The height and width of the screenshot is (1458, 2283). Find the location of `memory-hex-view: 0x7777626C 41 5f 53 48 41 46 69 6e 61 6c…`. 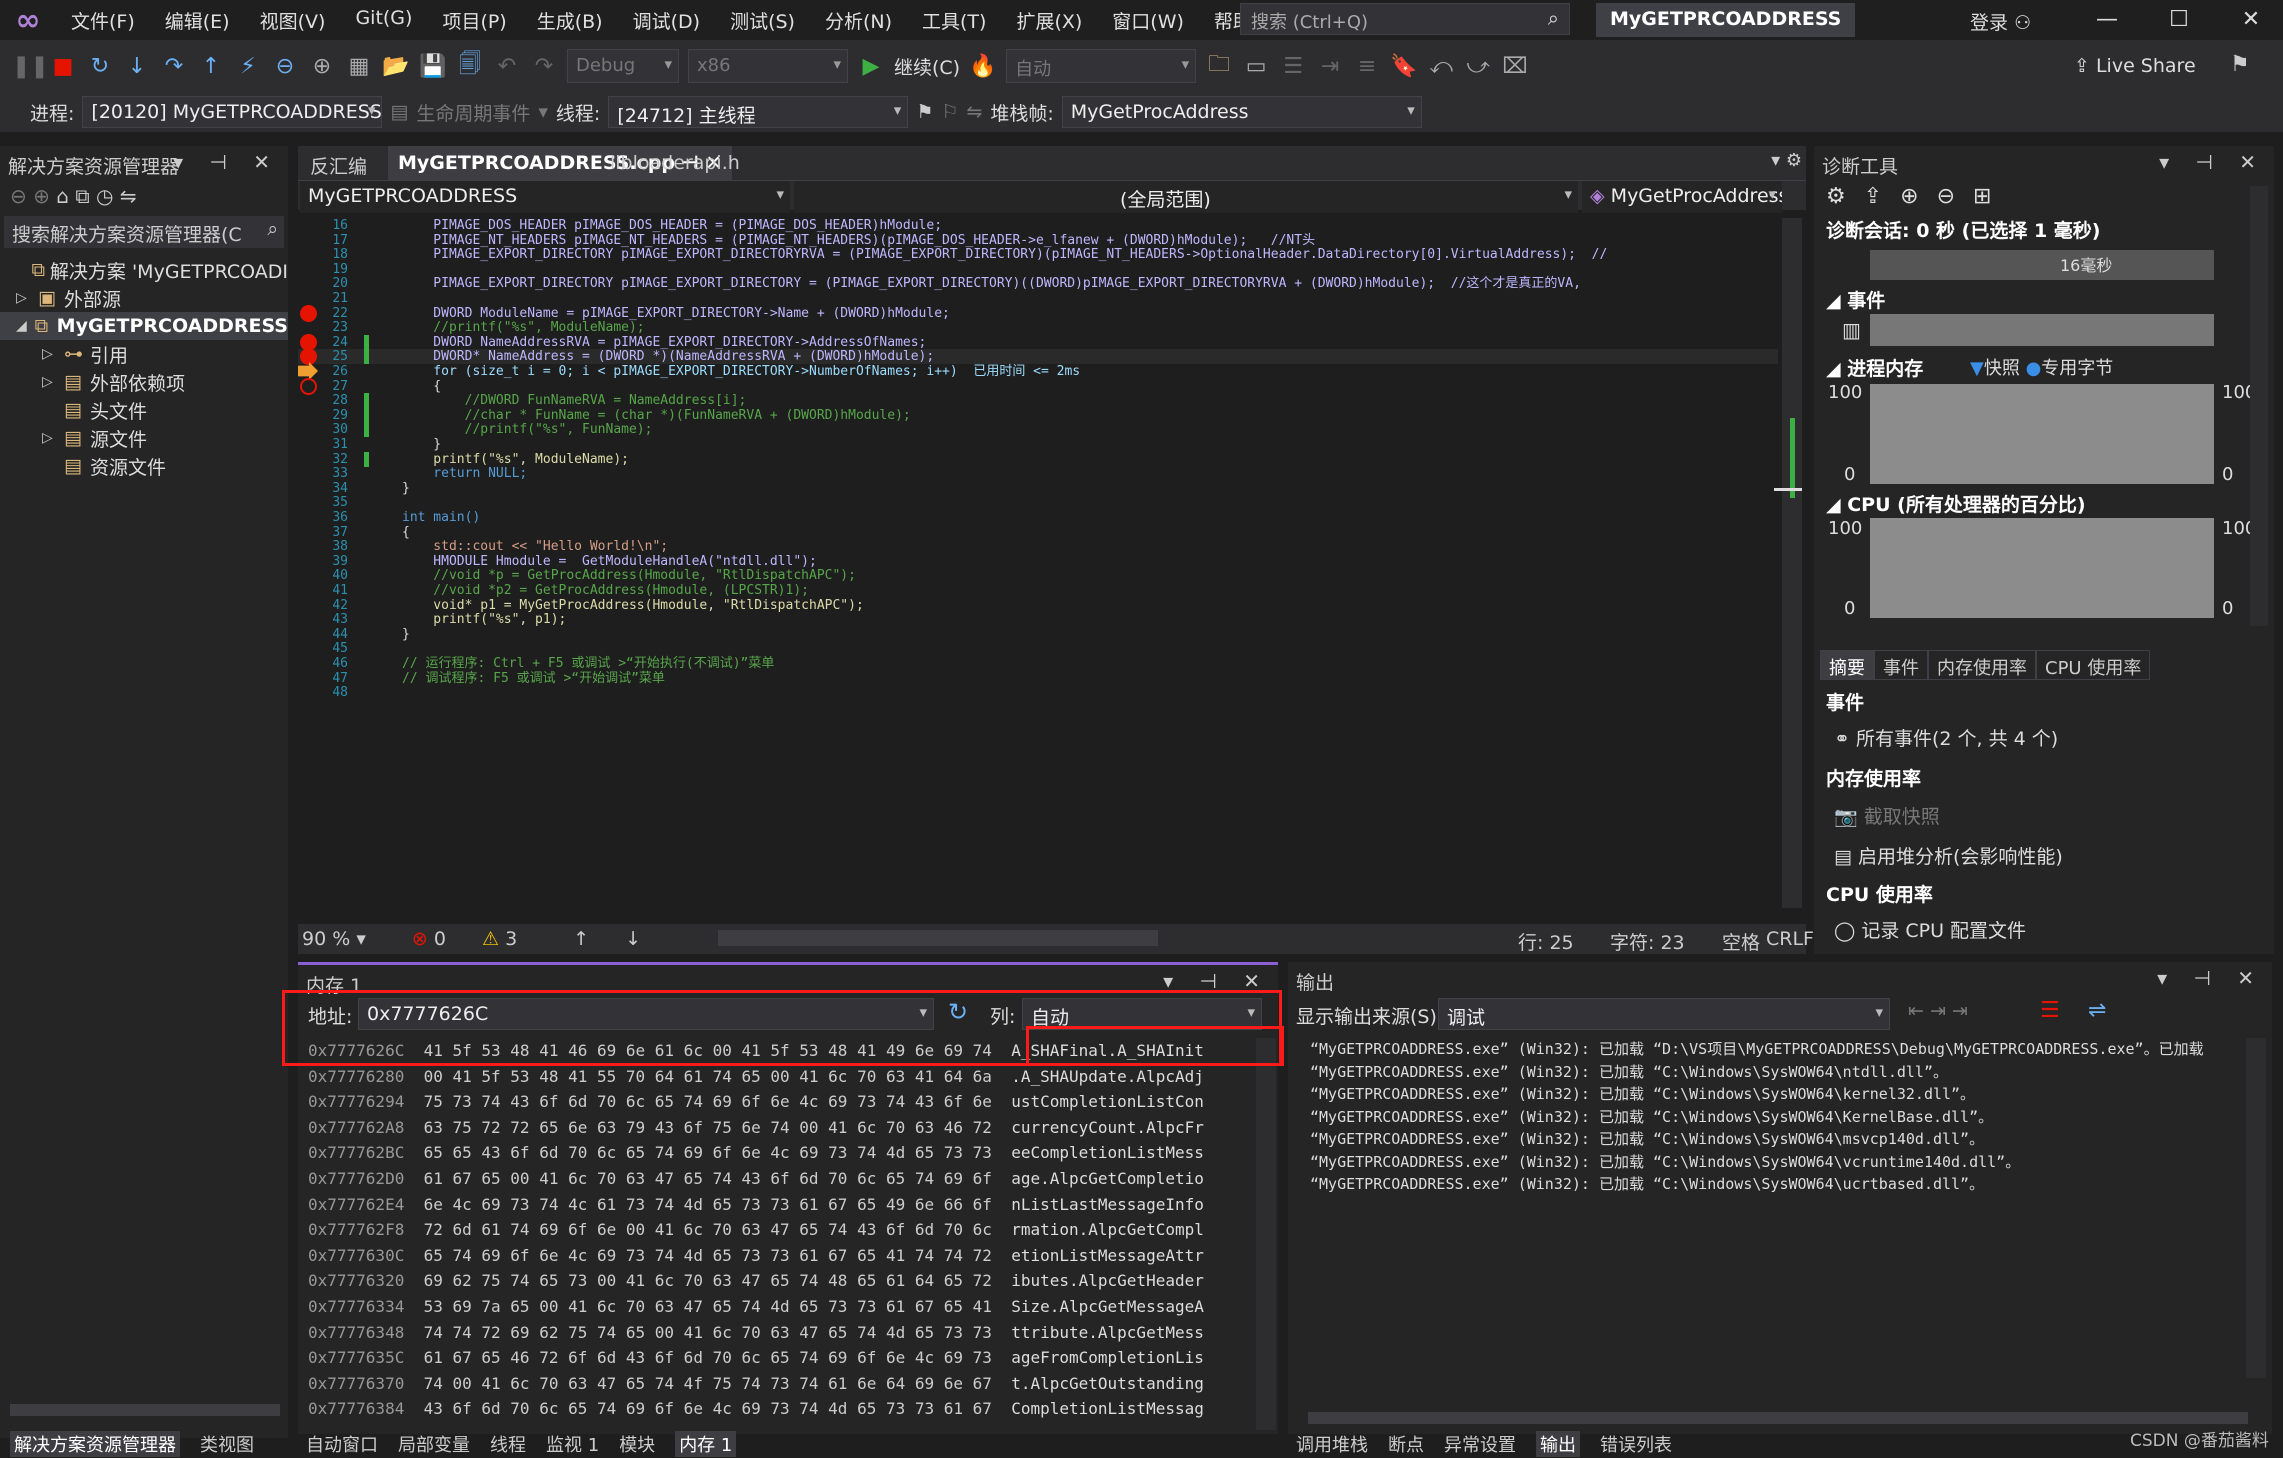

memory-hex-view: 0x7777626C 41 5f 53 48 41 46 69 6e 61 6c… is located at coordinates (778, 1234).